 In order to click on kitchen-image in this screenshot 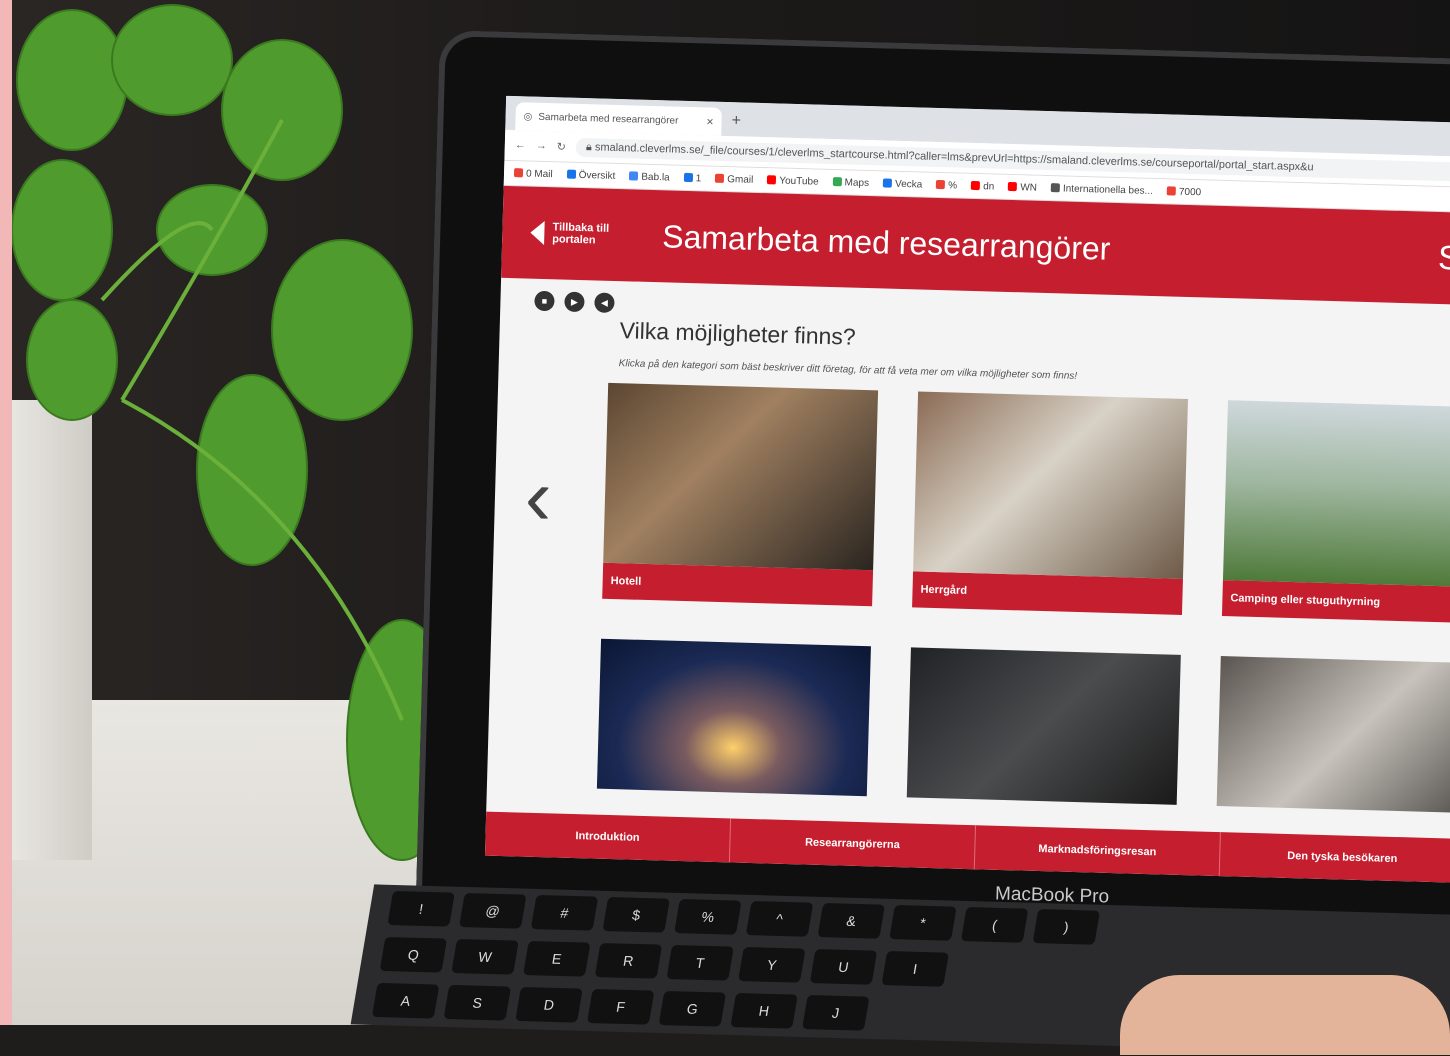, I will do `click(1043, 726)`.